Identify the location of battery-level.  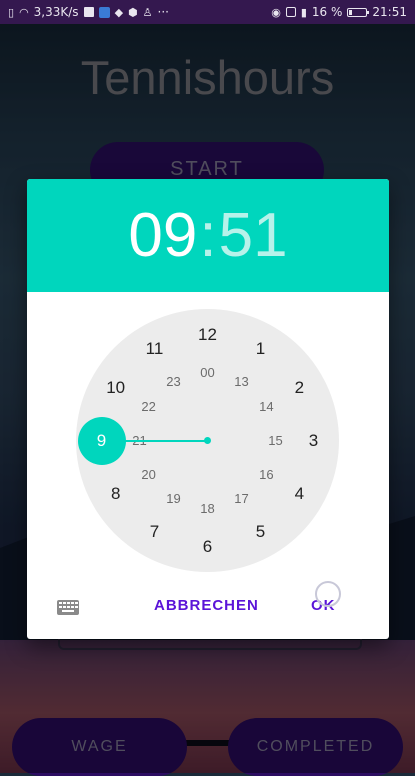
(351, 12).